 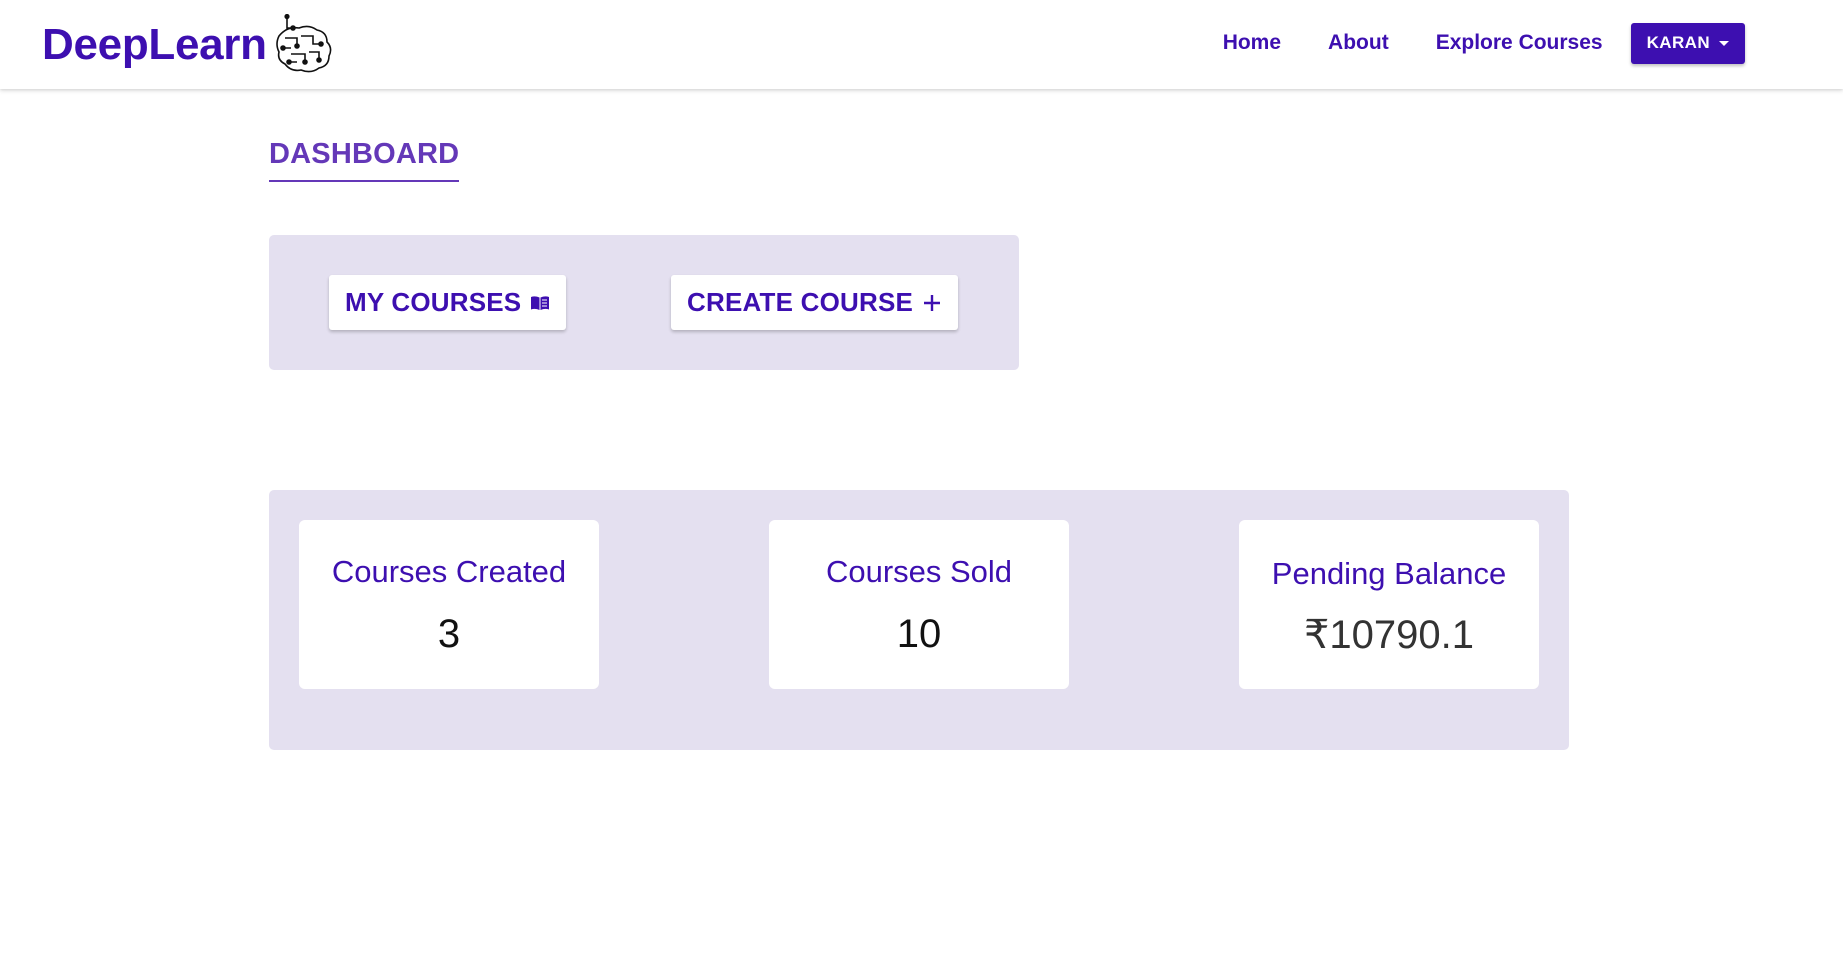 What do you see at coordinates (1389, 573) in the screenshot?
I see `stat-label: Pending Balance` at bounding box center [1389, 573].